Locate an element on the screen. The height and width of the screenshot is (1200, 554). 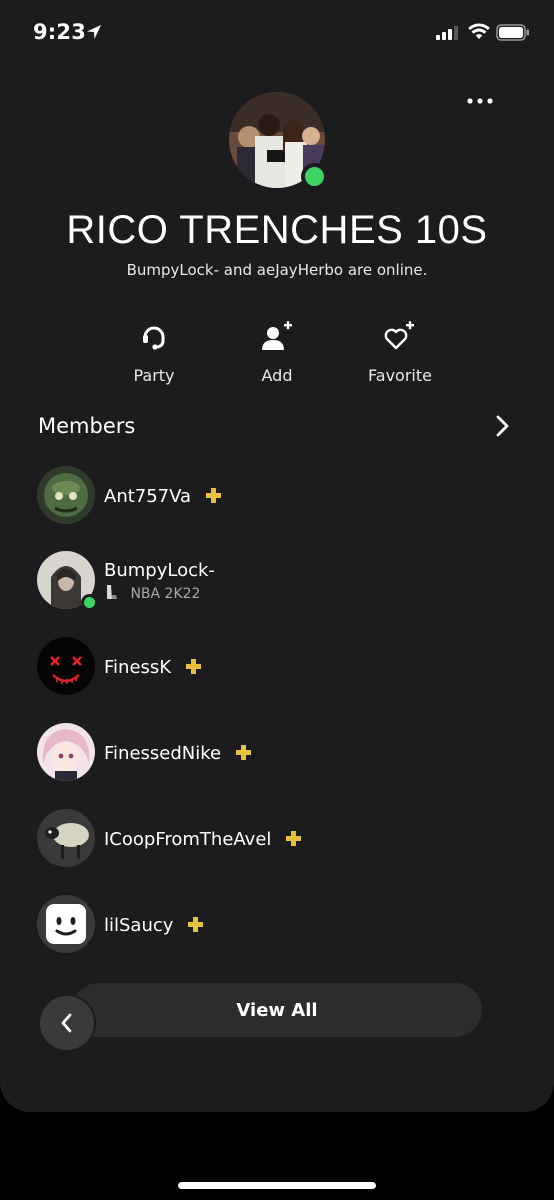
add-label: Add is located at coordinates (277, 375).